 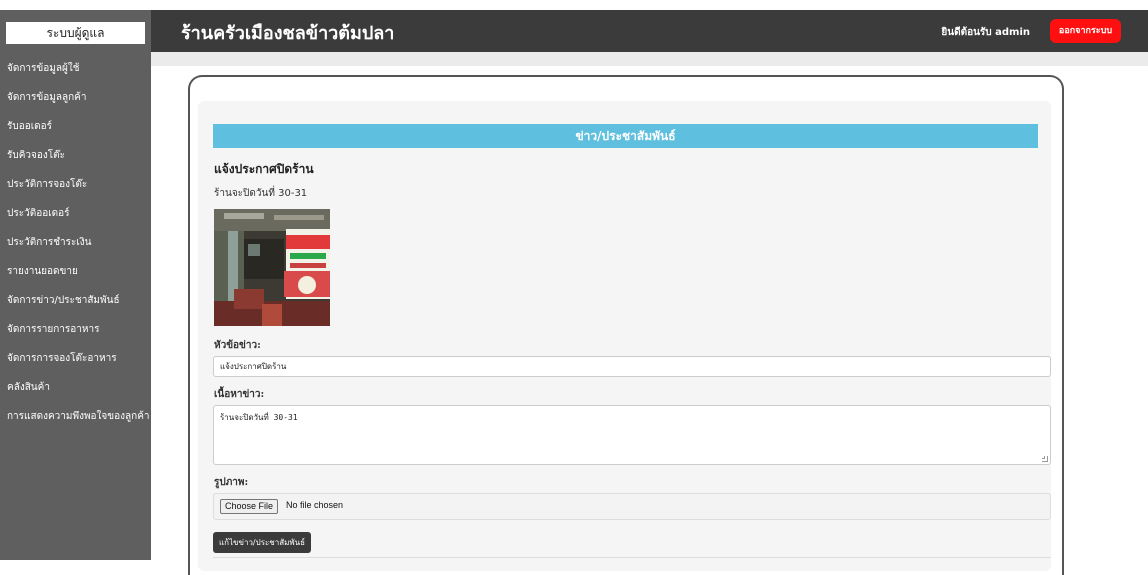 I want to click on header-band, so click(x=649, y=59).